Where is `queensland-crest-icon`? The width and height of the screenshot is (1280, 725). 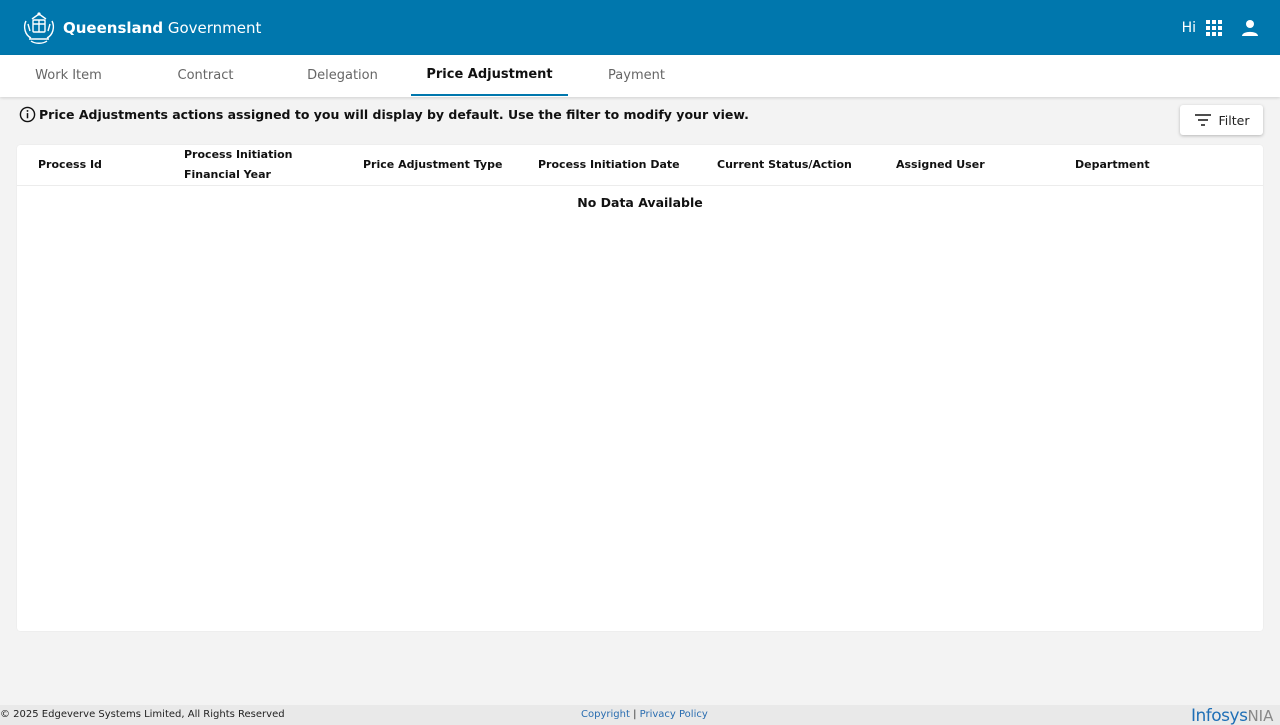
queensland-crest-icon is located at coordinates (39, 28).